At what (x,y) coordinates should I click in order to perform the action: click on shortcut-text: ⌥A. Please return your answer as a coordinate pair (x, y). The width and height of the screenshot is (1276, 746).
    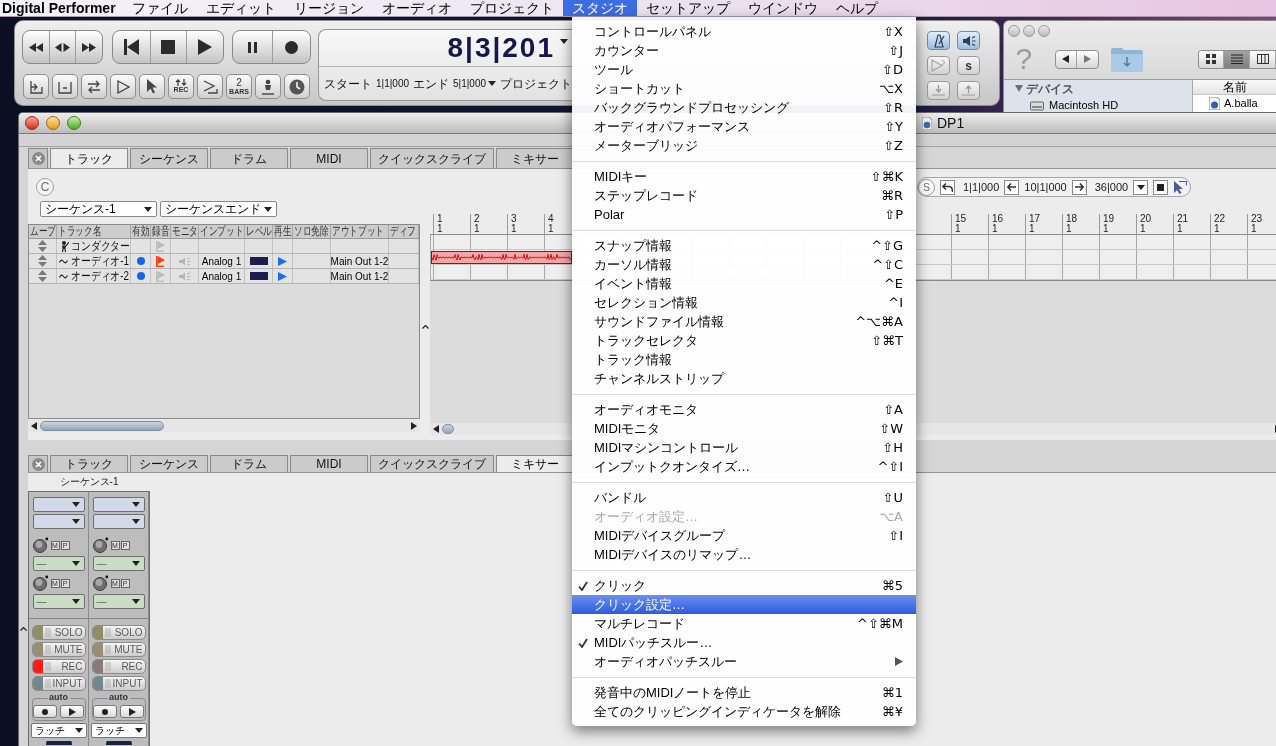
    Looking at the image, I should click on (891, 516).